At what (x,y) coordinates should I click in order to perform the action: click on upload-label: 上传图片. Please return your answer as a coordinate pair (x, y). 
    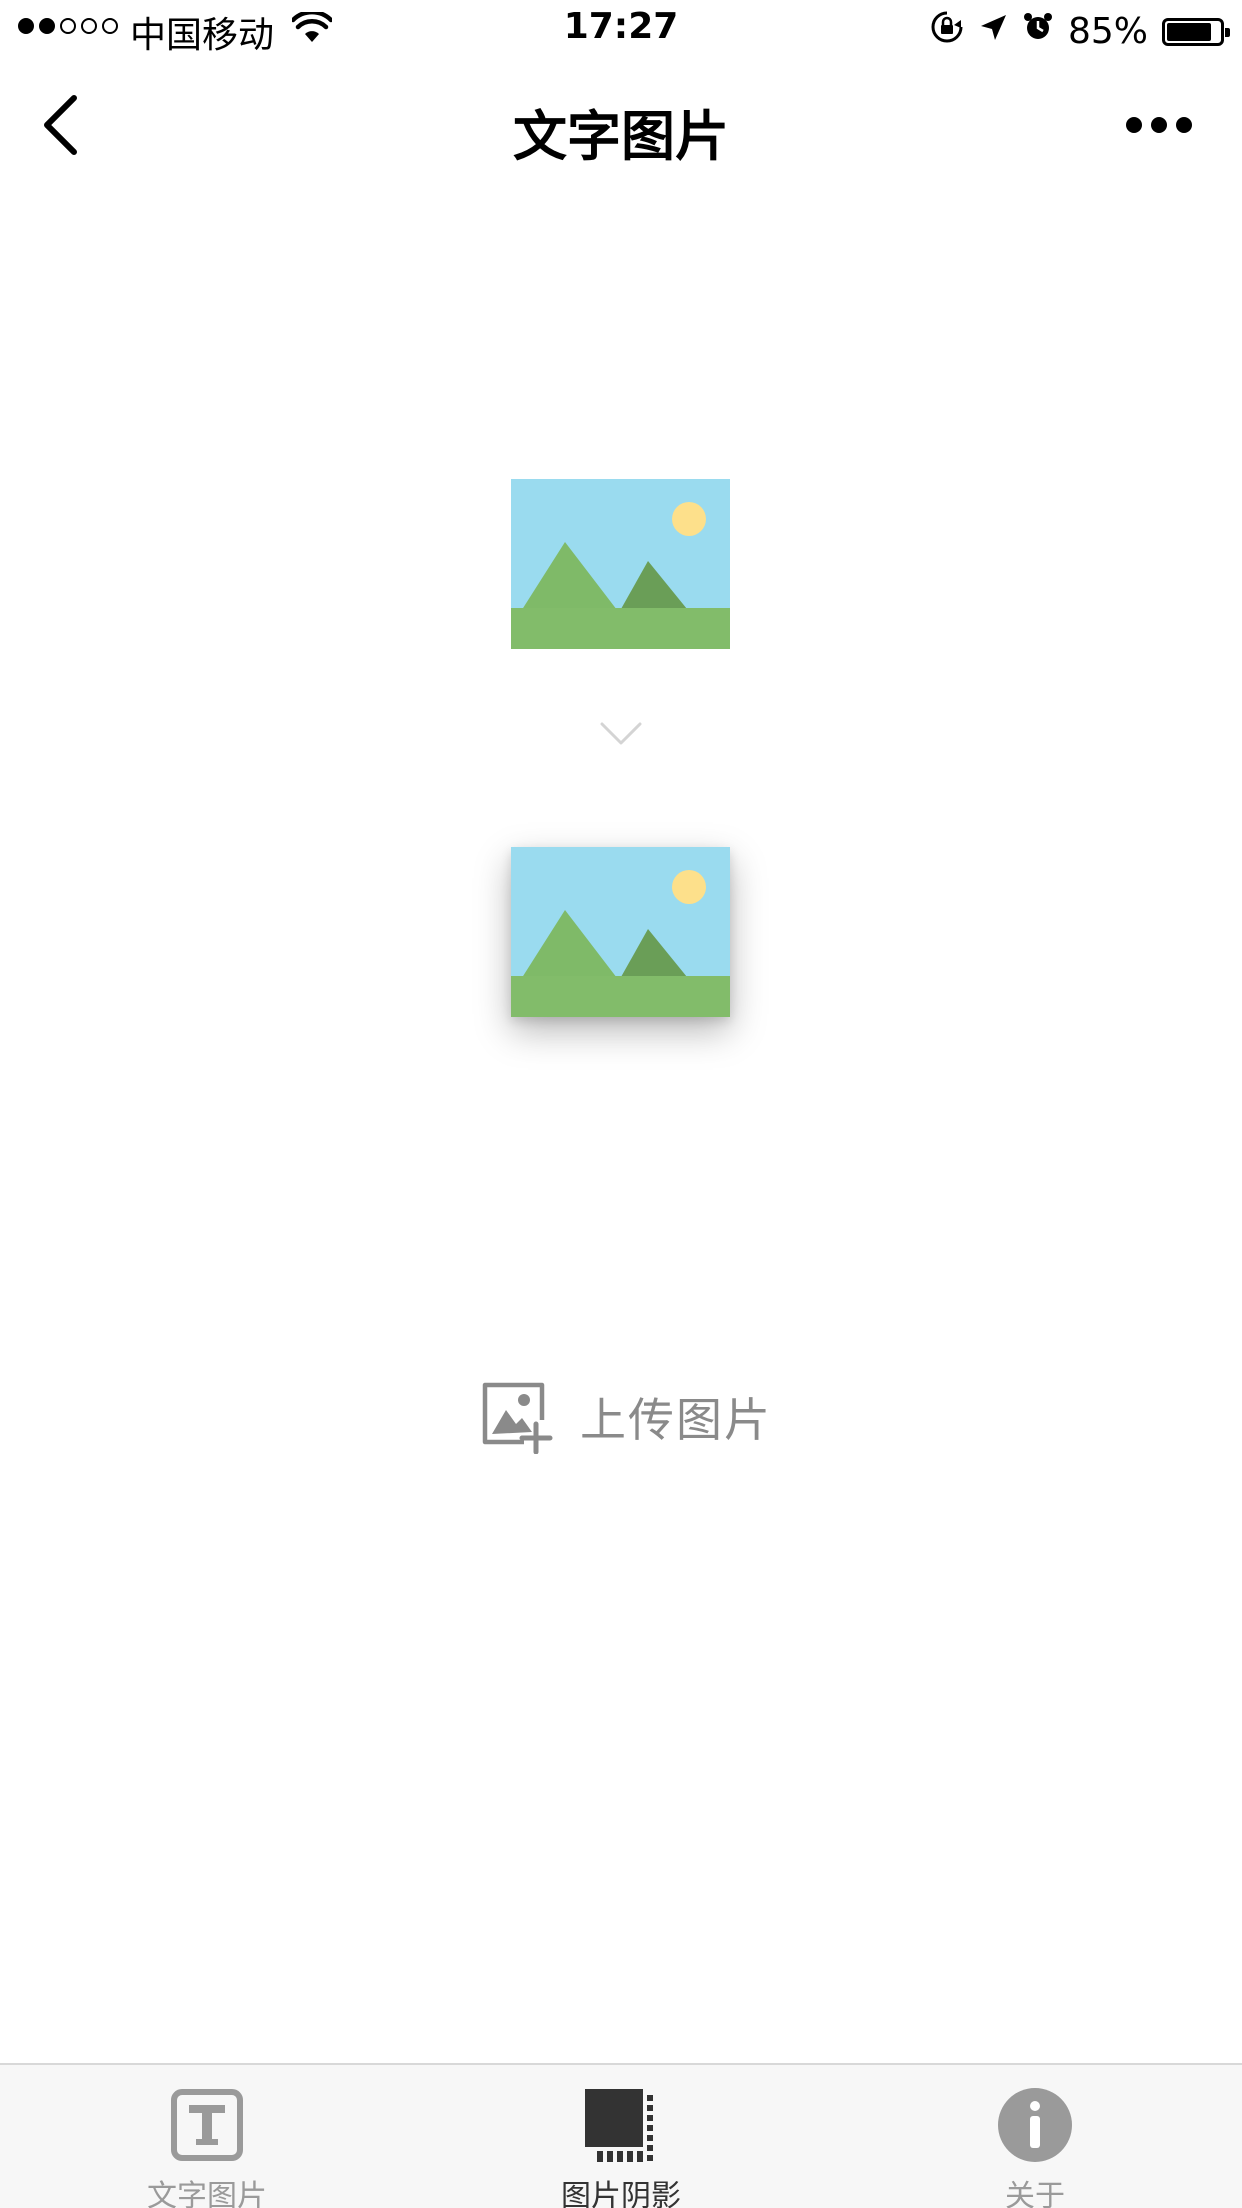
    Looking at the image, I should click on (676, 1420).